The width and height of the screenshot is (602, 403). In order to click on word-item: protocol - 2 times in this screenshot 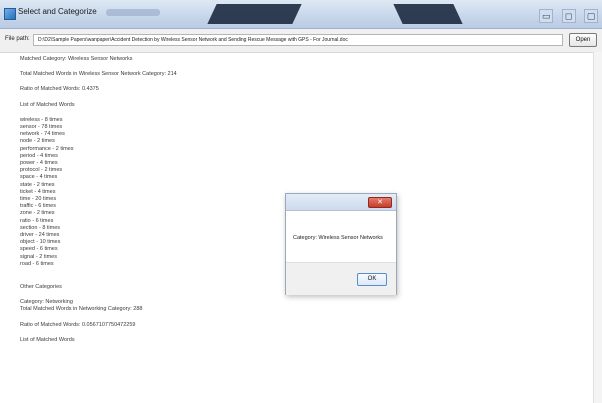, I will do `click(41, 170)`.